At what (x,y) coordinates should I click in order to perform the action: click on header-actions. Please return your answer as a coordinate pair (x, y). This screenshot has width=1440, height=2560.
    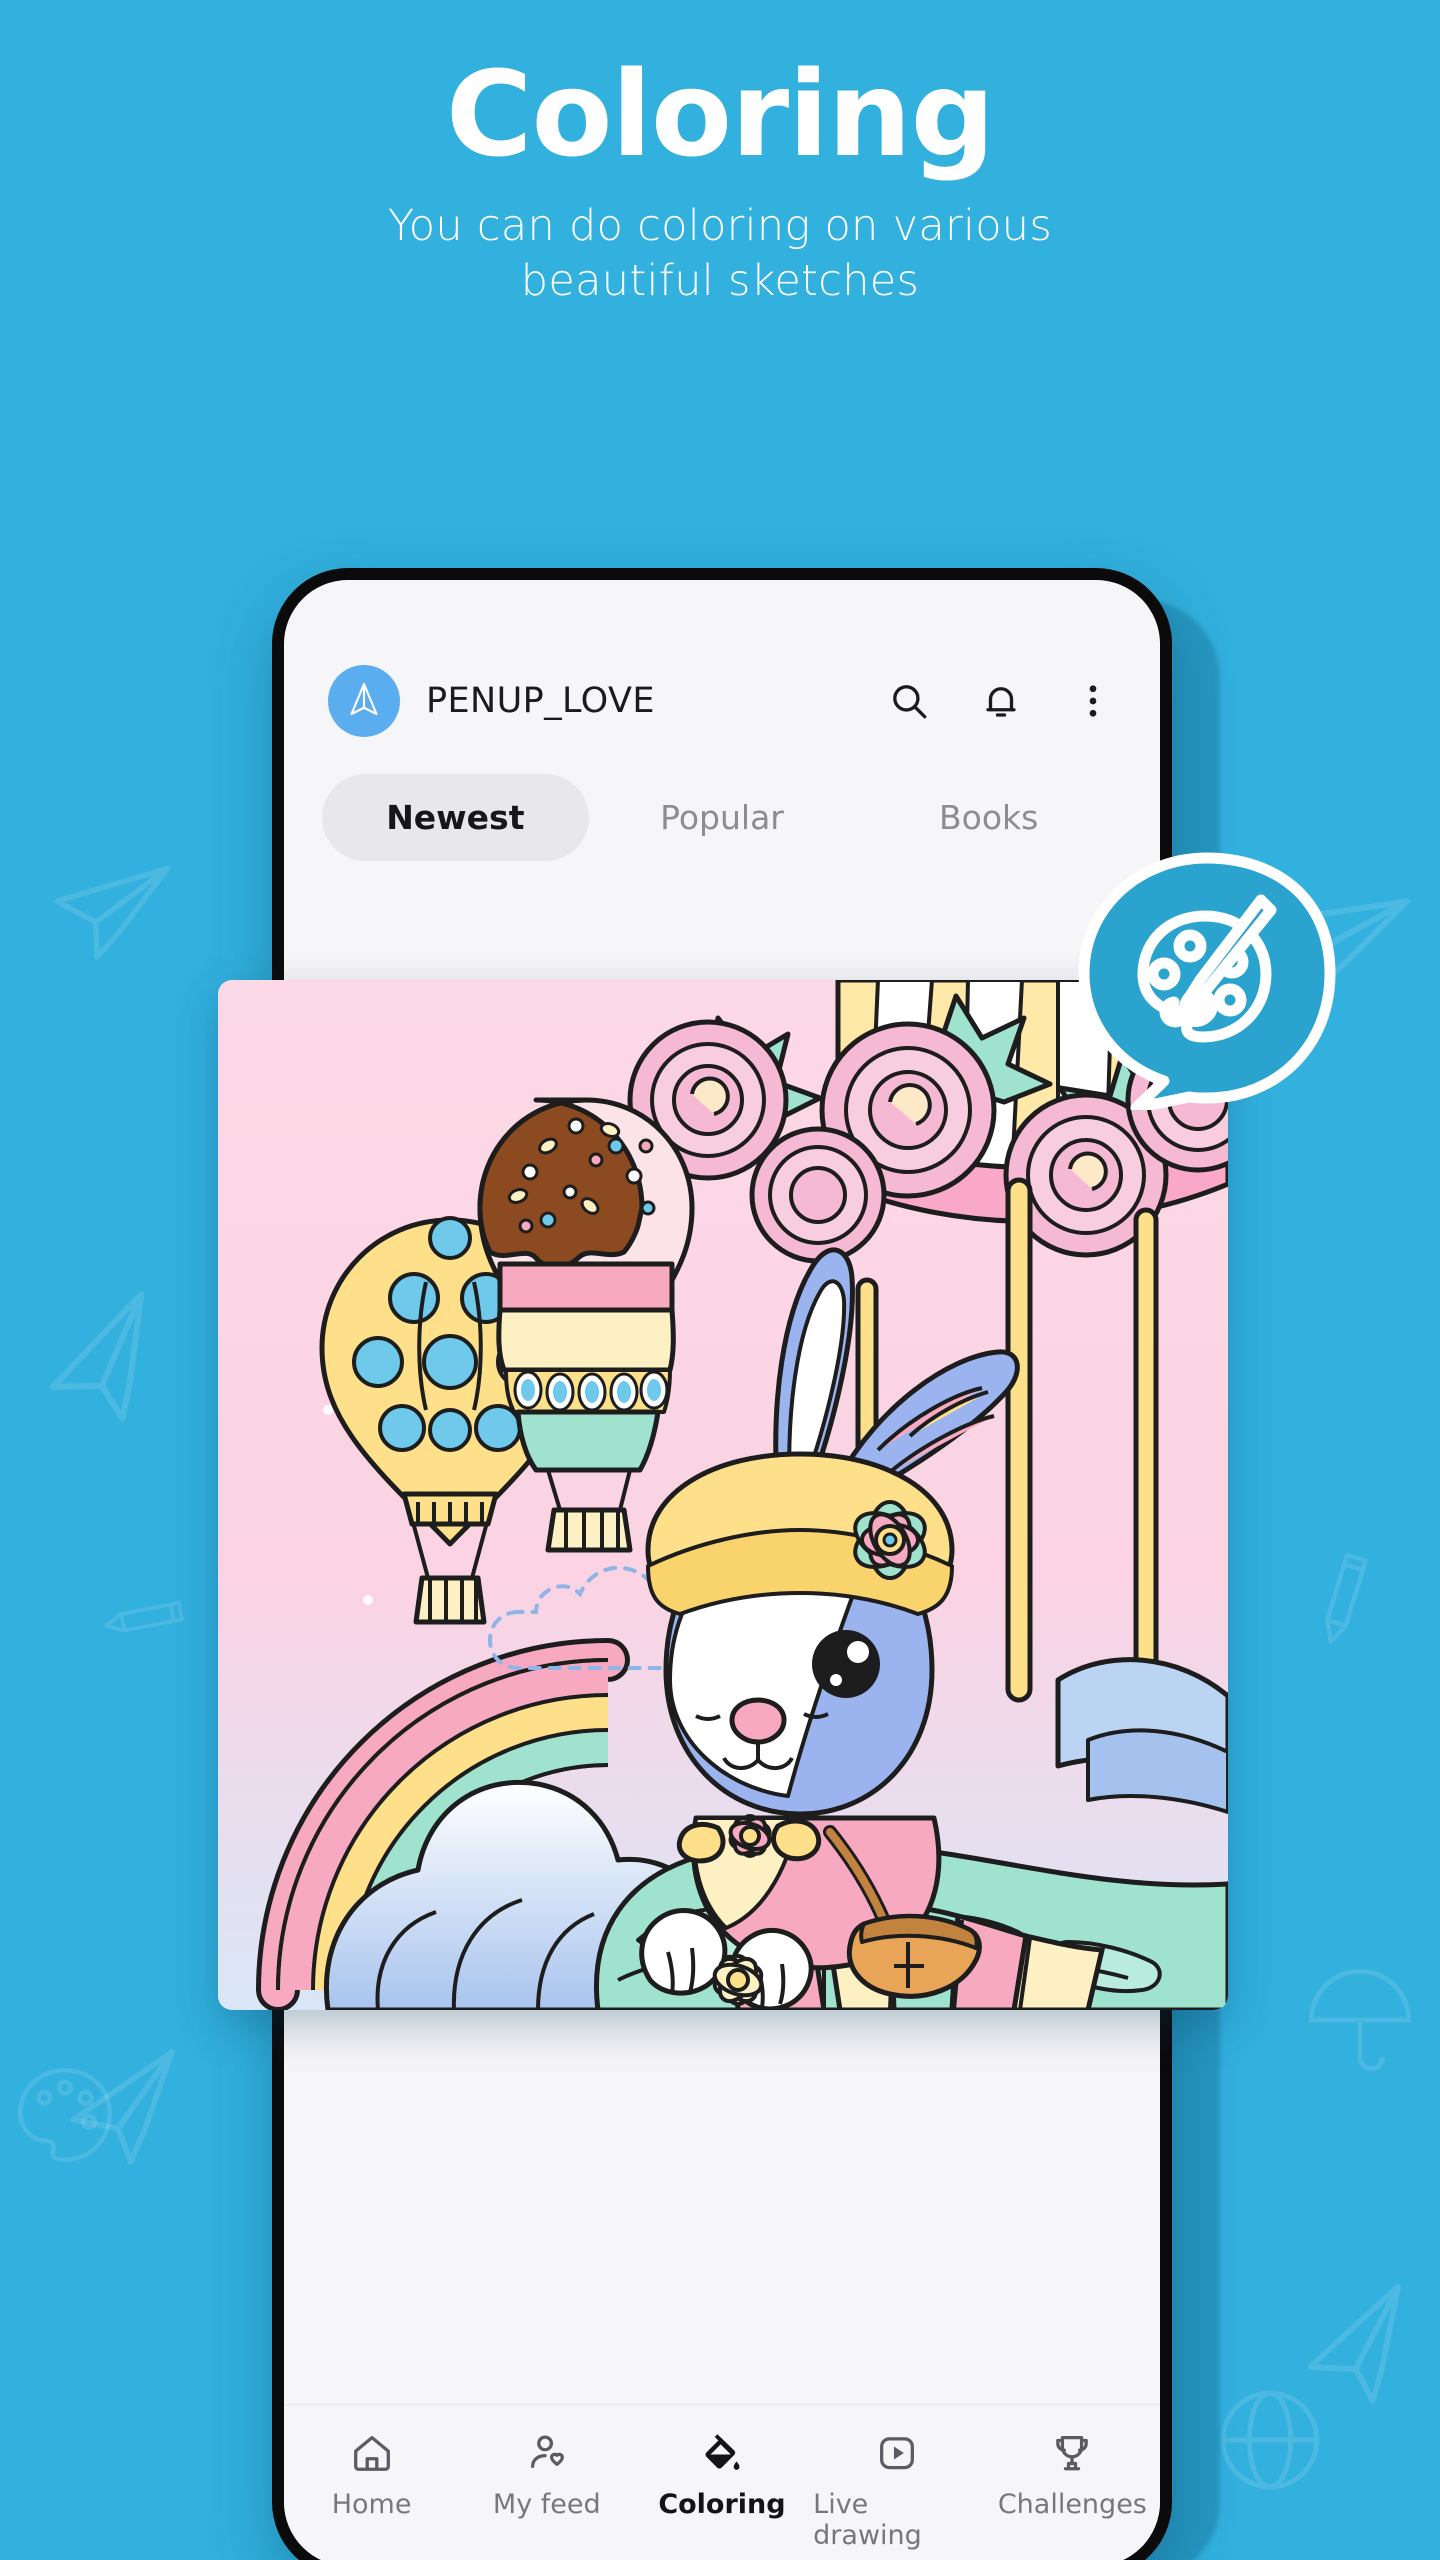
    Looking at the image, I should click on (1001, 701).